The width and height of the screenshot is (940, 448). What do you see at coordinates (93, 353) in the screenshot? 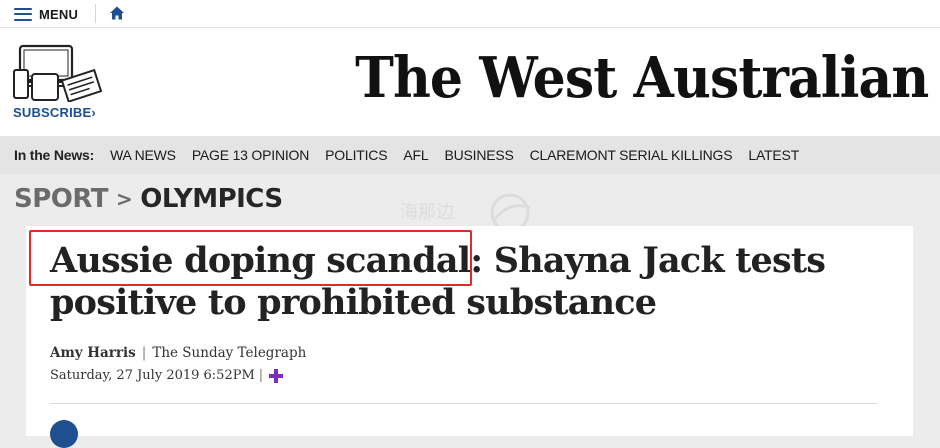
I see `author-name: Amy Harris` at bounding box center [93, 353].